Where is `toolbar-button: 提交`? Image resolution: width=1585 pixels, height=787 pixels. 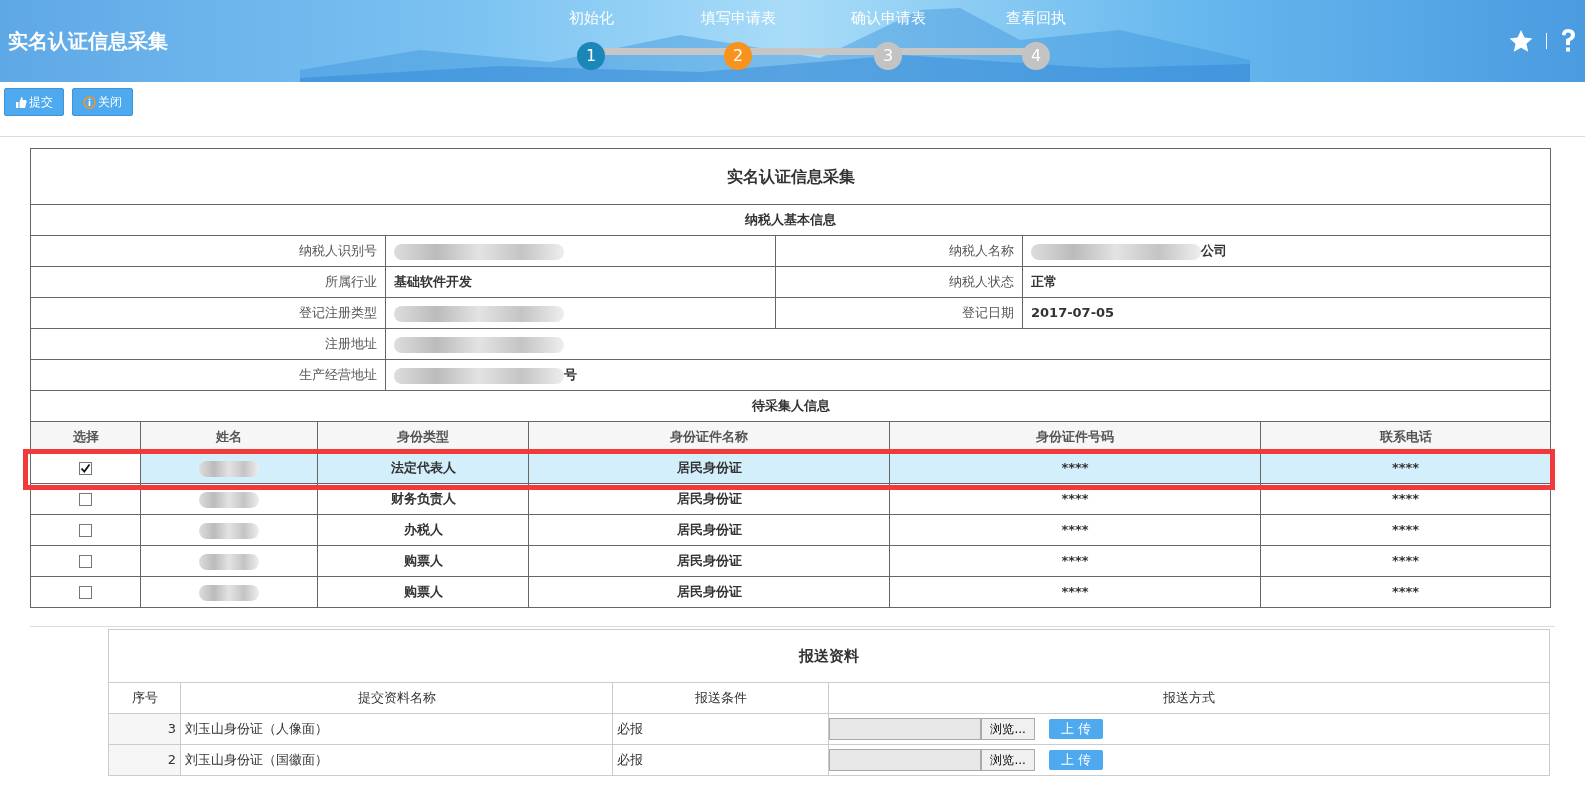 toolbar-button: 提交 is located at coordinates (34, 102).